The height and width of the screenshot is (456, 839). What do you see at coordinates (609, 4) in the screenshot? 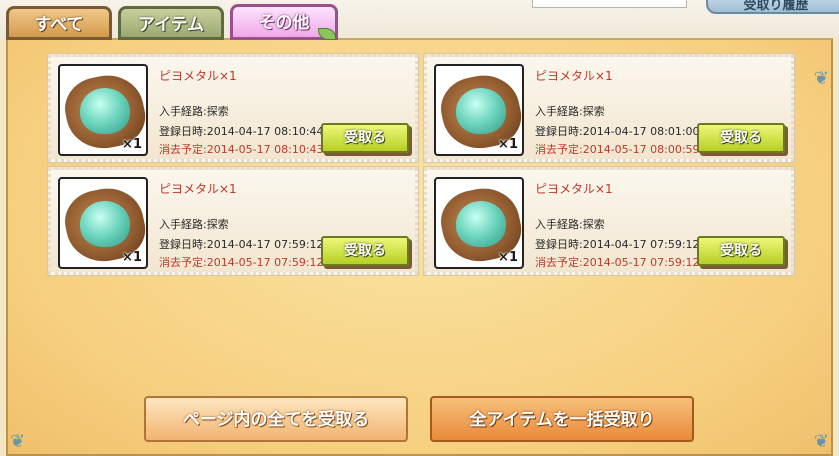
I see `top-search-field` at bounding box center [609, 4].